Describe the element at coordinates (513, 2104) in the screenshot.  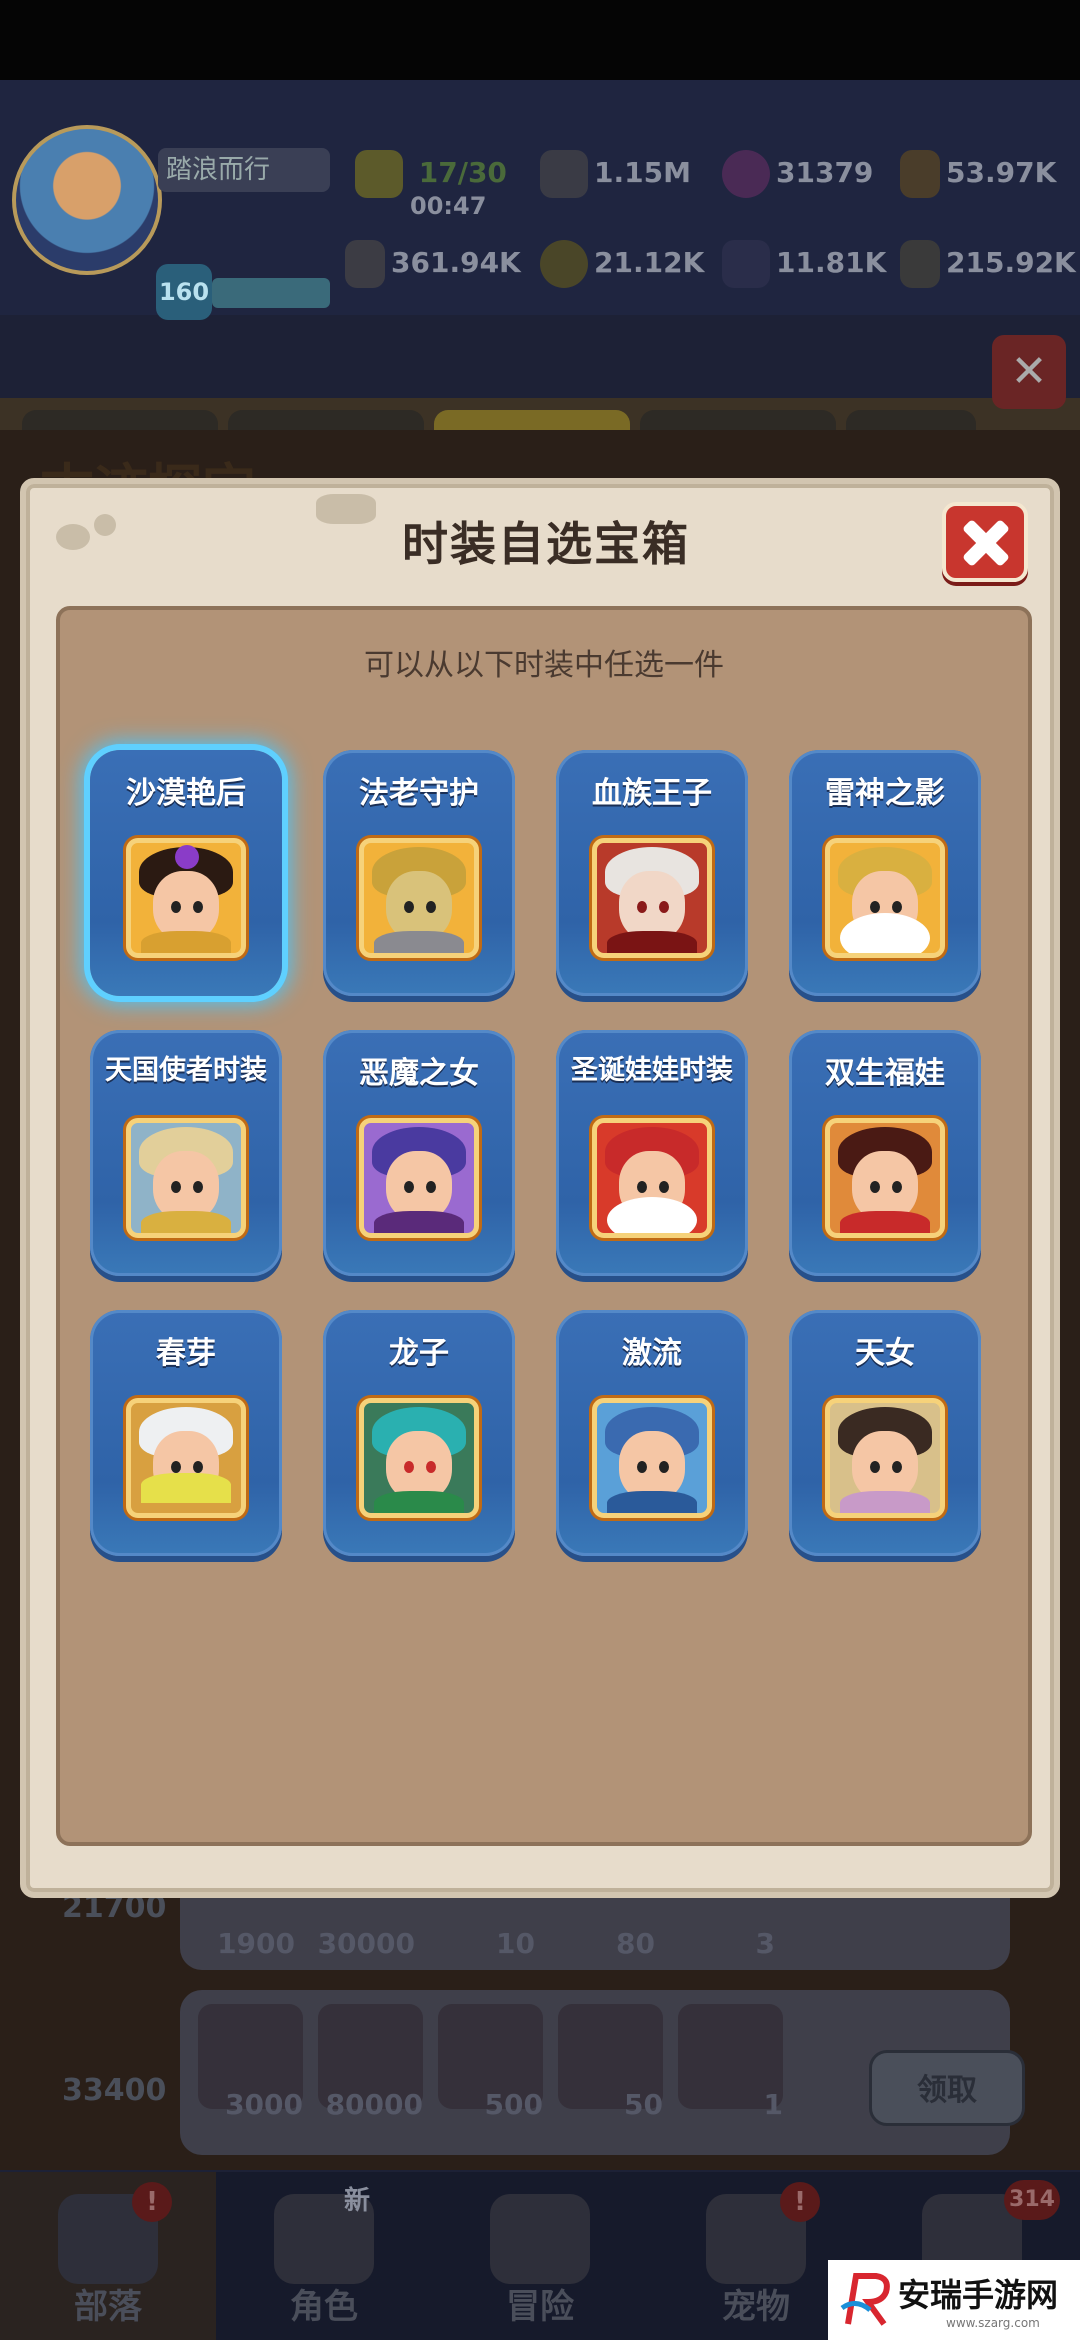
I see `reward-count: 500` at that location.